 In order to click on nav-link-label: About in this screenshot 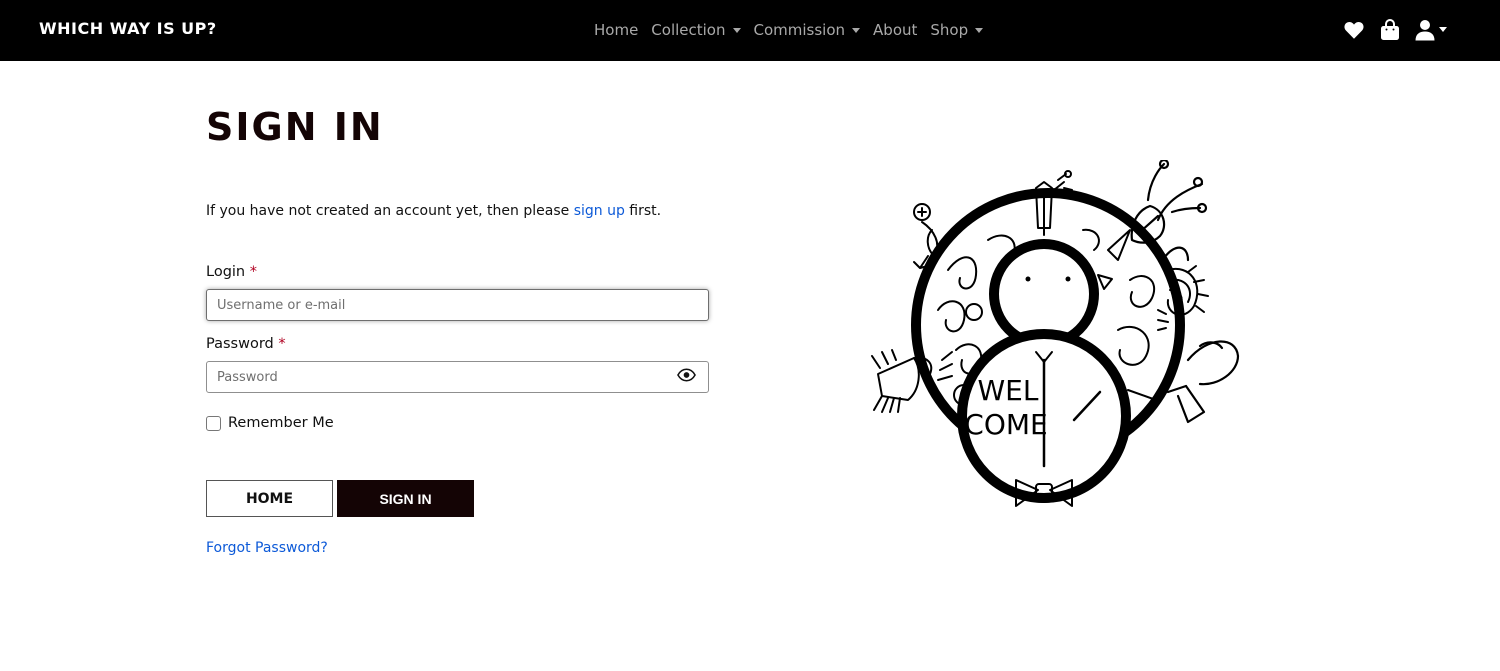, I will do `click(895, 30)`.